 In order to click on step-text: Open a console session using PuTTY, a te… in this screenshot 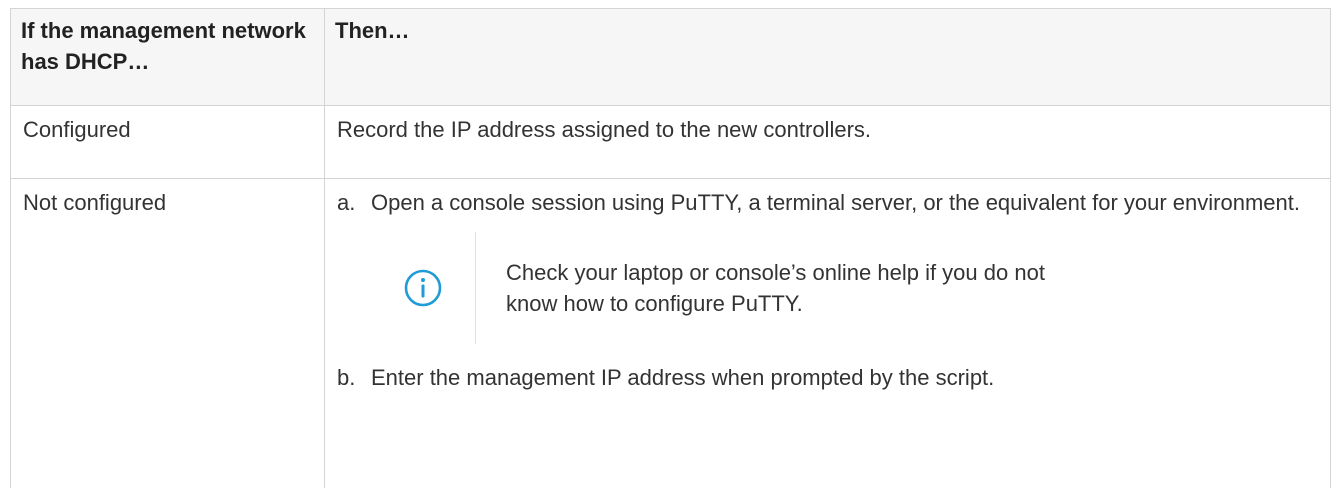, I will do `click(835, 202)`.